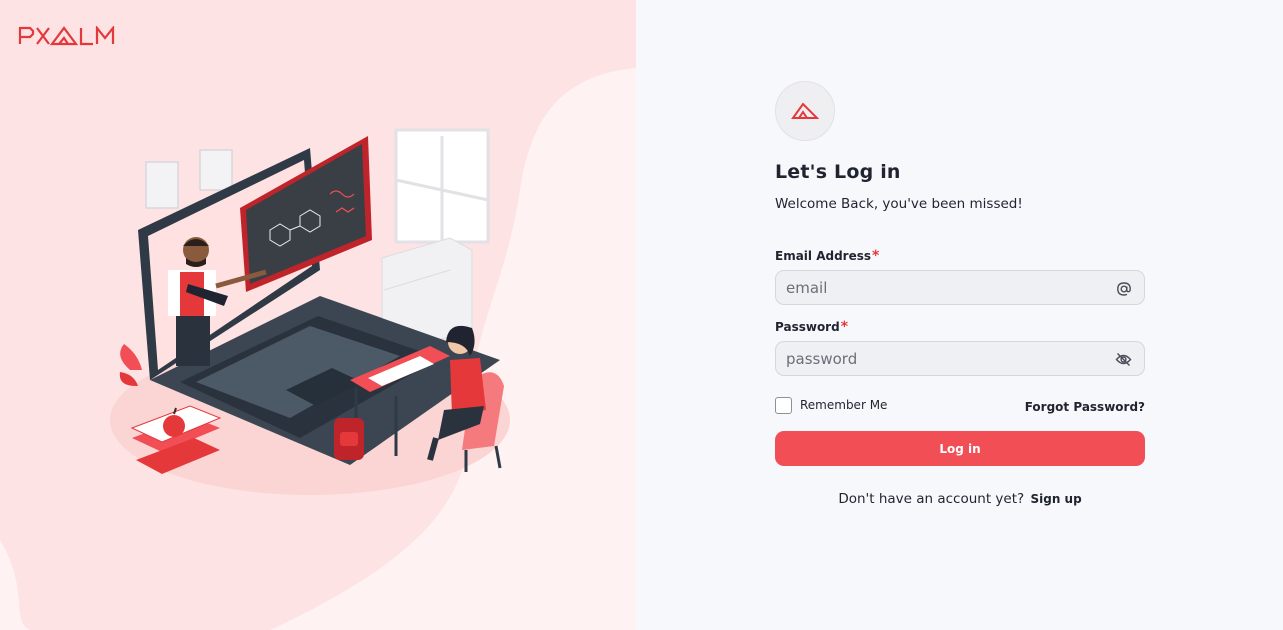 This screenshot has height=630, width=1283. Describe the element at coordinates (844, 405) in the screenshot. I see `remember-me-label: Remember Me` at that location.